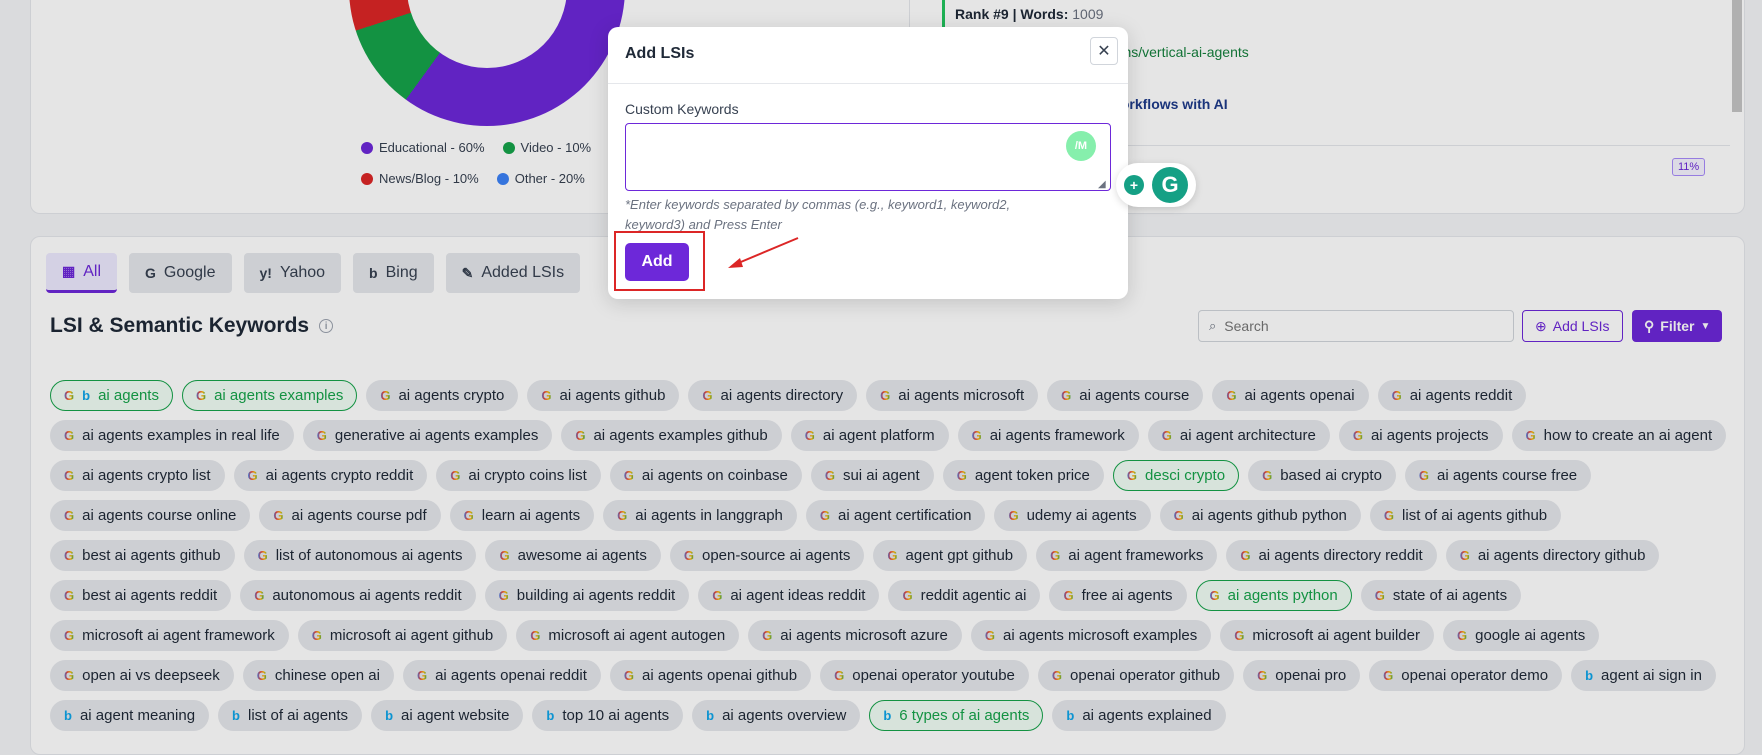 Image resolution: width=1762 pixels, height=755 pixels. I want to click on highlight-box, so click(659, 261).